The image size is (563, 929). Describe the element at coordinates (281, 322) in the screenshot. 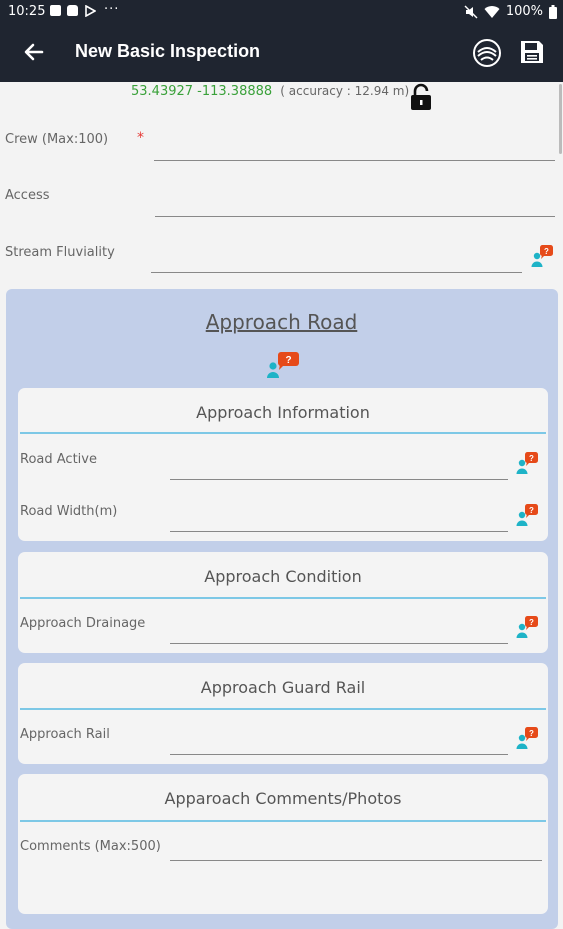

I see `approach-road-title: Approach Road` at that location.